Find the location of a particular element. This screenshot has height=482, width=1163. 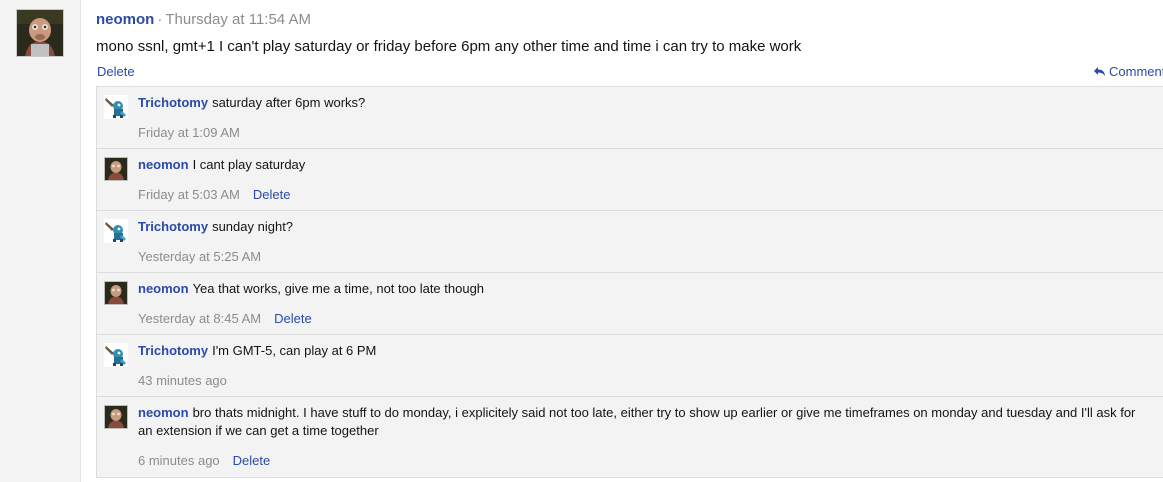

comment-timestamp: Friday at 1:09 AM is located at coordinates (189, 132).